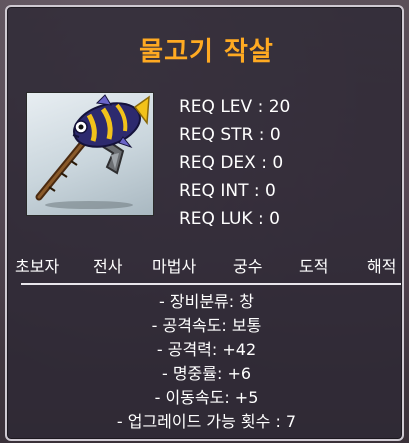 The width and height of the screenshot is (409, 443). Describe the element at coordinates (206, 349) in the screenshot. I see `stat-attack: - 공격력: +42` at that location.